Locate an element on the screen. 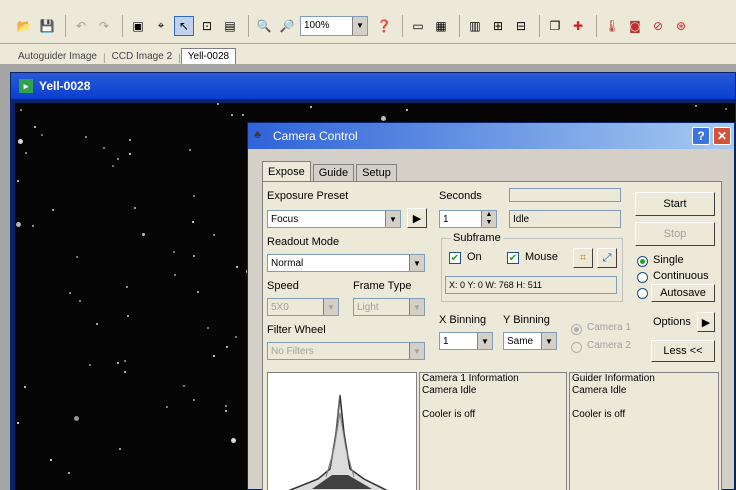 Image resolution: width=736 pixels, height=490 pixels. save-icon: 💾 is located at coordinates (47, 26).